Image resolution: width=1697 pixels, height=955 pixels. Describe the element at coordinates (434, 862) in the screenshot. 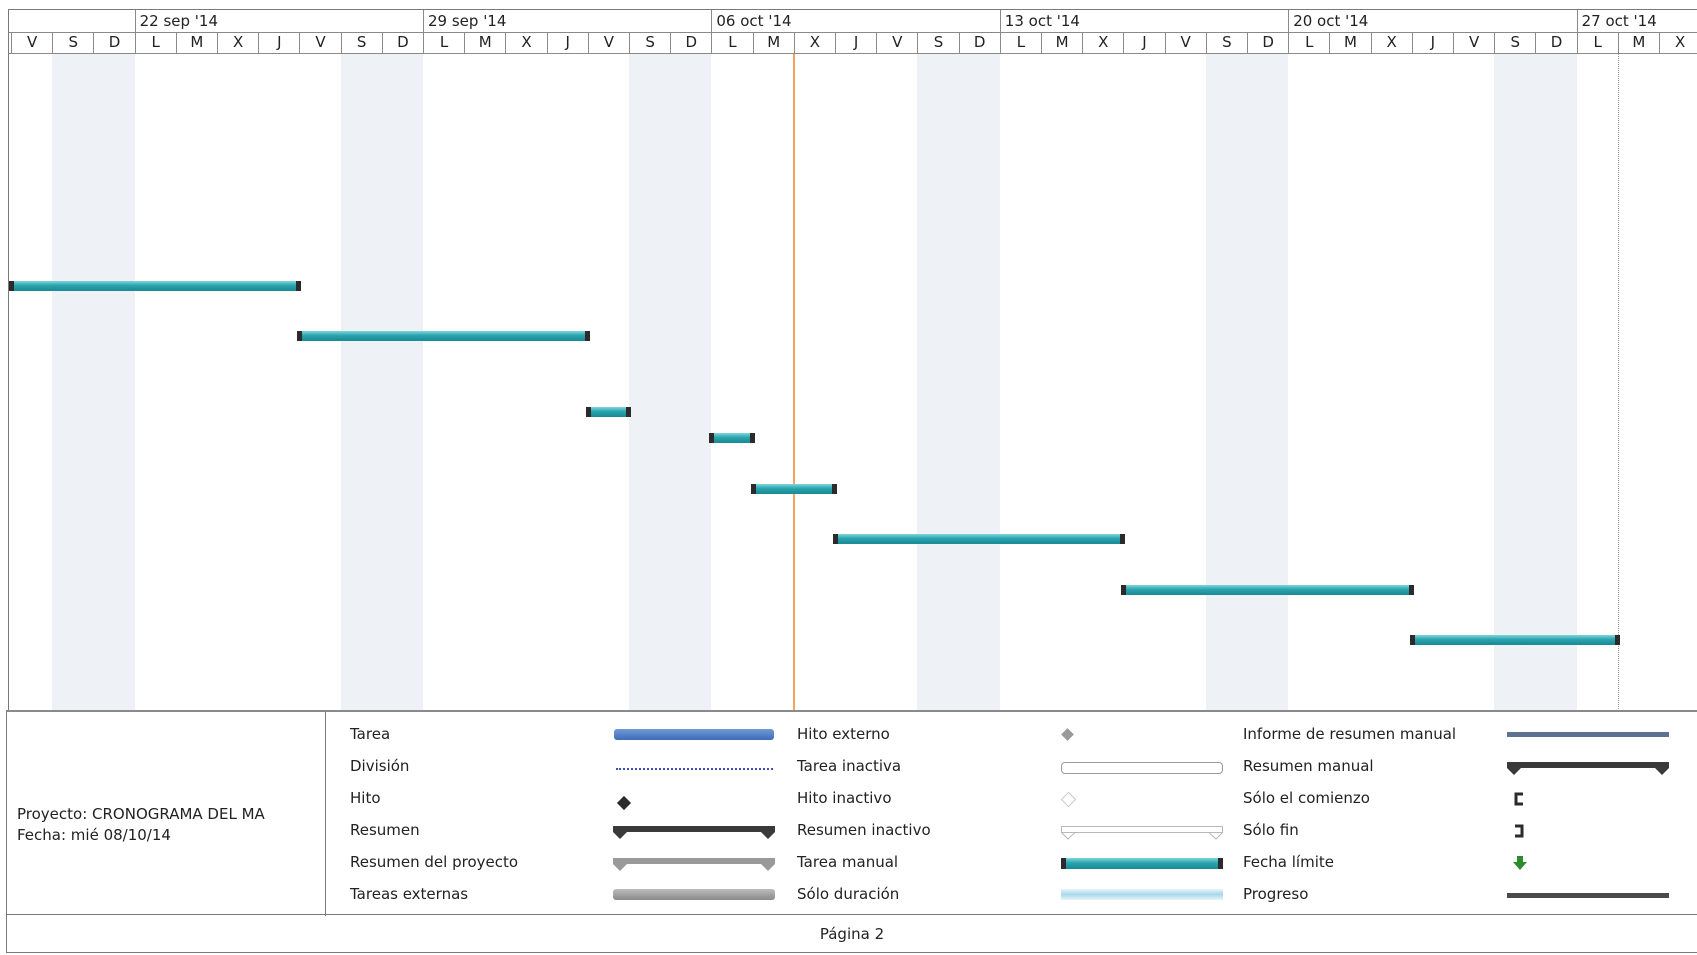

I see `legend-label-resumen-proyecto: Resumen del proyecto` at that location.